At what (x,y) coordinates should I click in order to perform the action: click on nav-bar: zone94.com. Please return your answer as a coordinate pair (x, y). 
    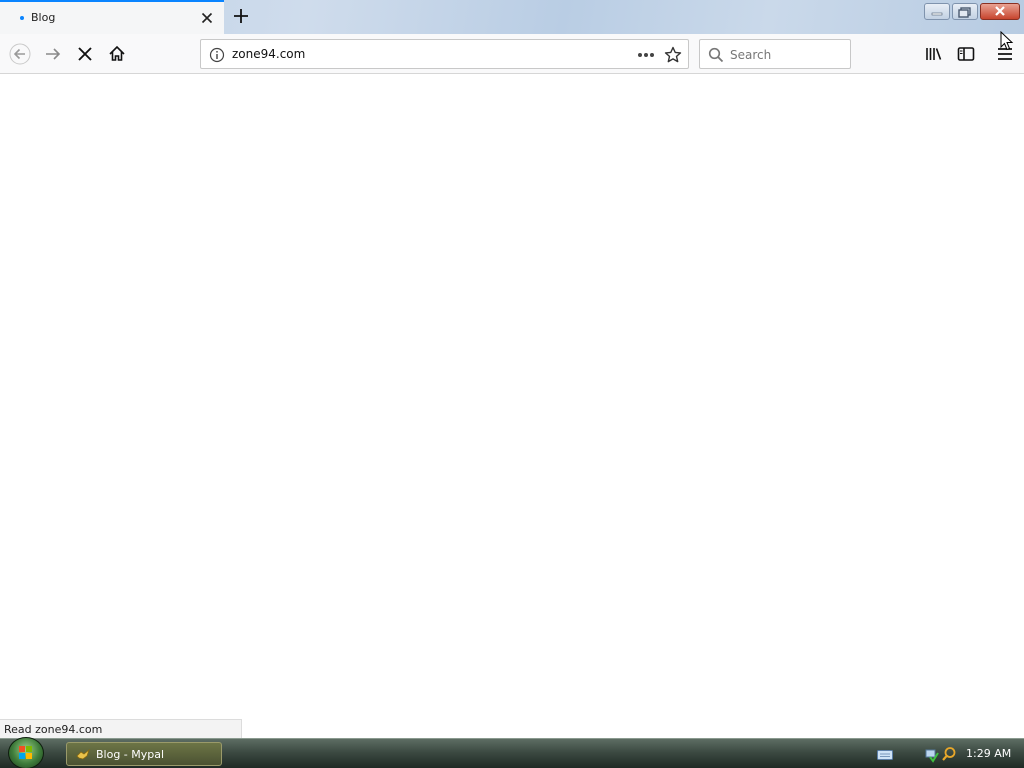
    Looking at the image, I should click on (512, 54).